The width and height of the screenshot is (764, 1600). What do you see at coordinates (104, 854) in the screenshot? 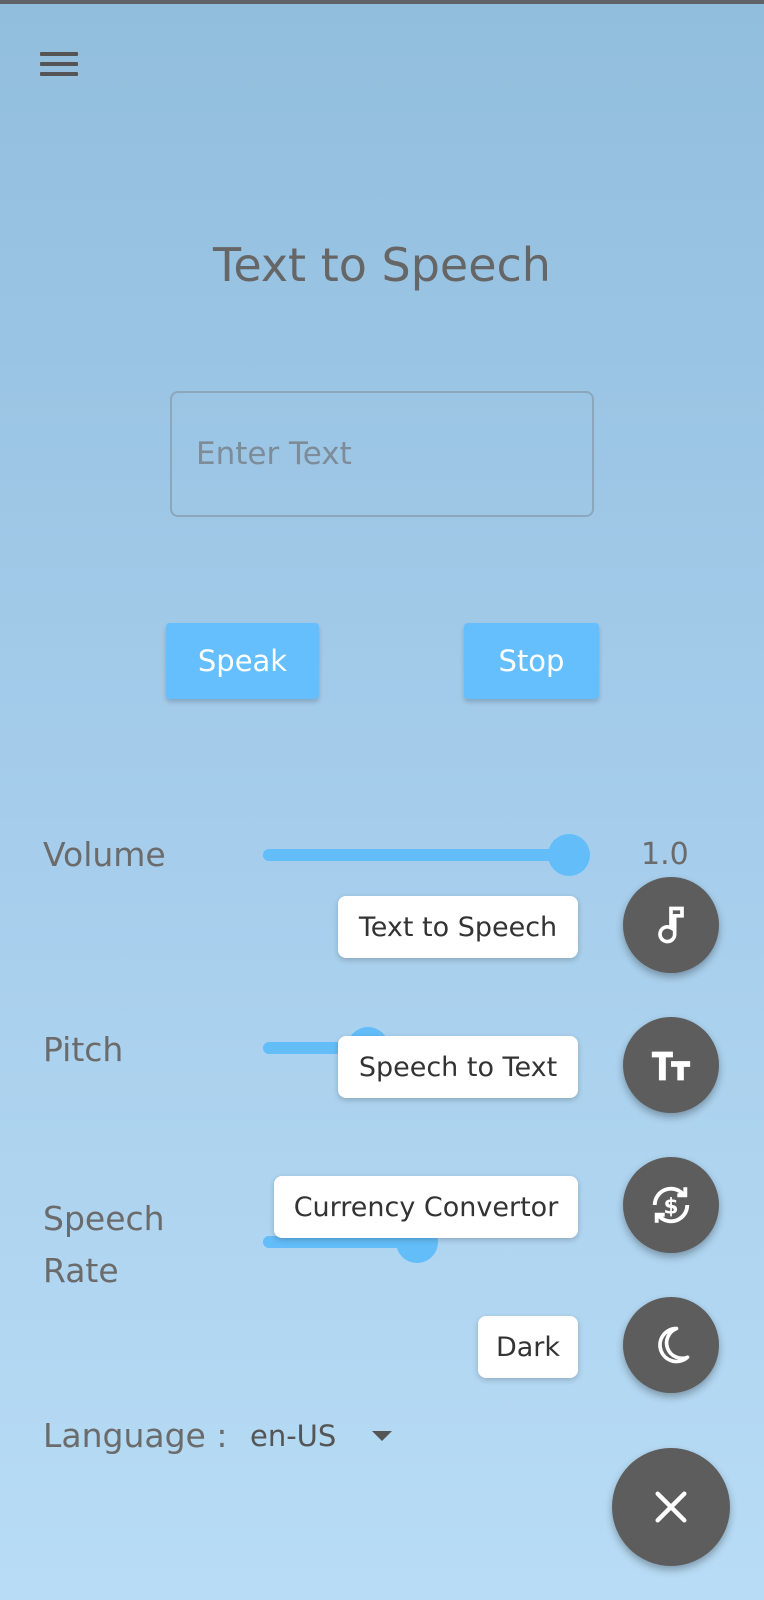
I see `volume-label: Volume` at bounding box center [104, 854].